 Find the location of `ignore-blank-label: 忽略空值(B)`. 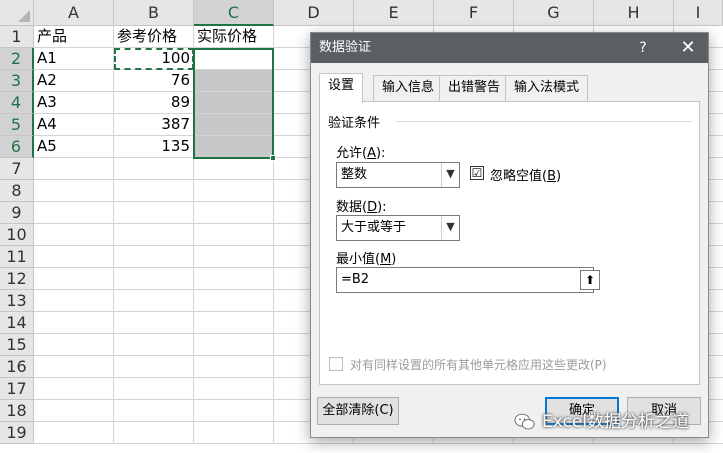

ignore-blank-label: 忽略空值(B) is located at coordinates (526, 176).